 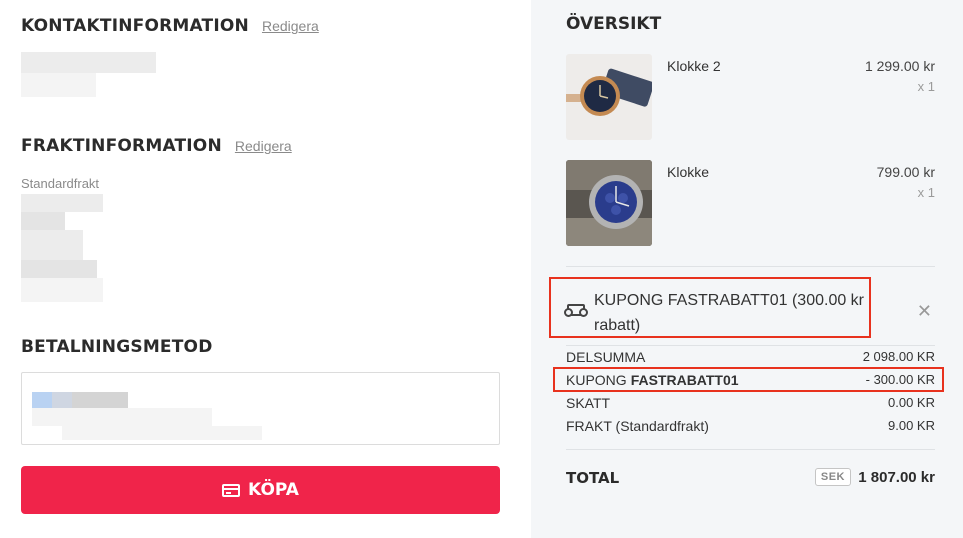 What do you see at coordinates (606, 357) in the screenshot?
I see `subtotal-label: DELSUMMA` at bounding box center [606, 357].